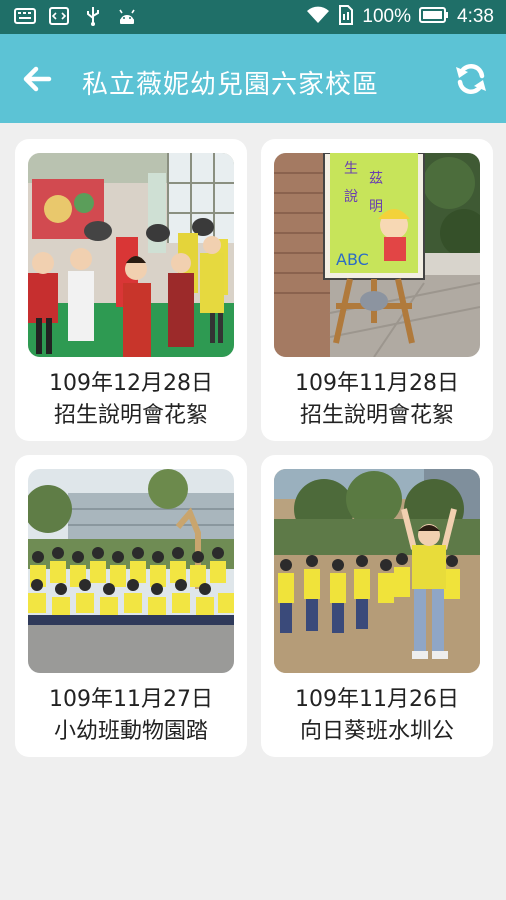  I want to click on svg-text: 說, so click(351, 196).